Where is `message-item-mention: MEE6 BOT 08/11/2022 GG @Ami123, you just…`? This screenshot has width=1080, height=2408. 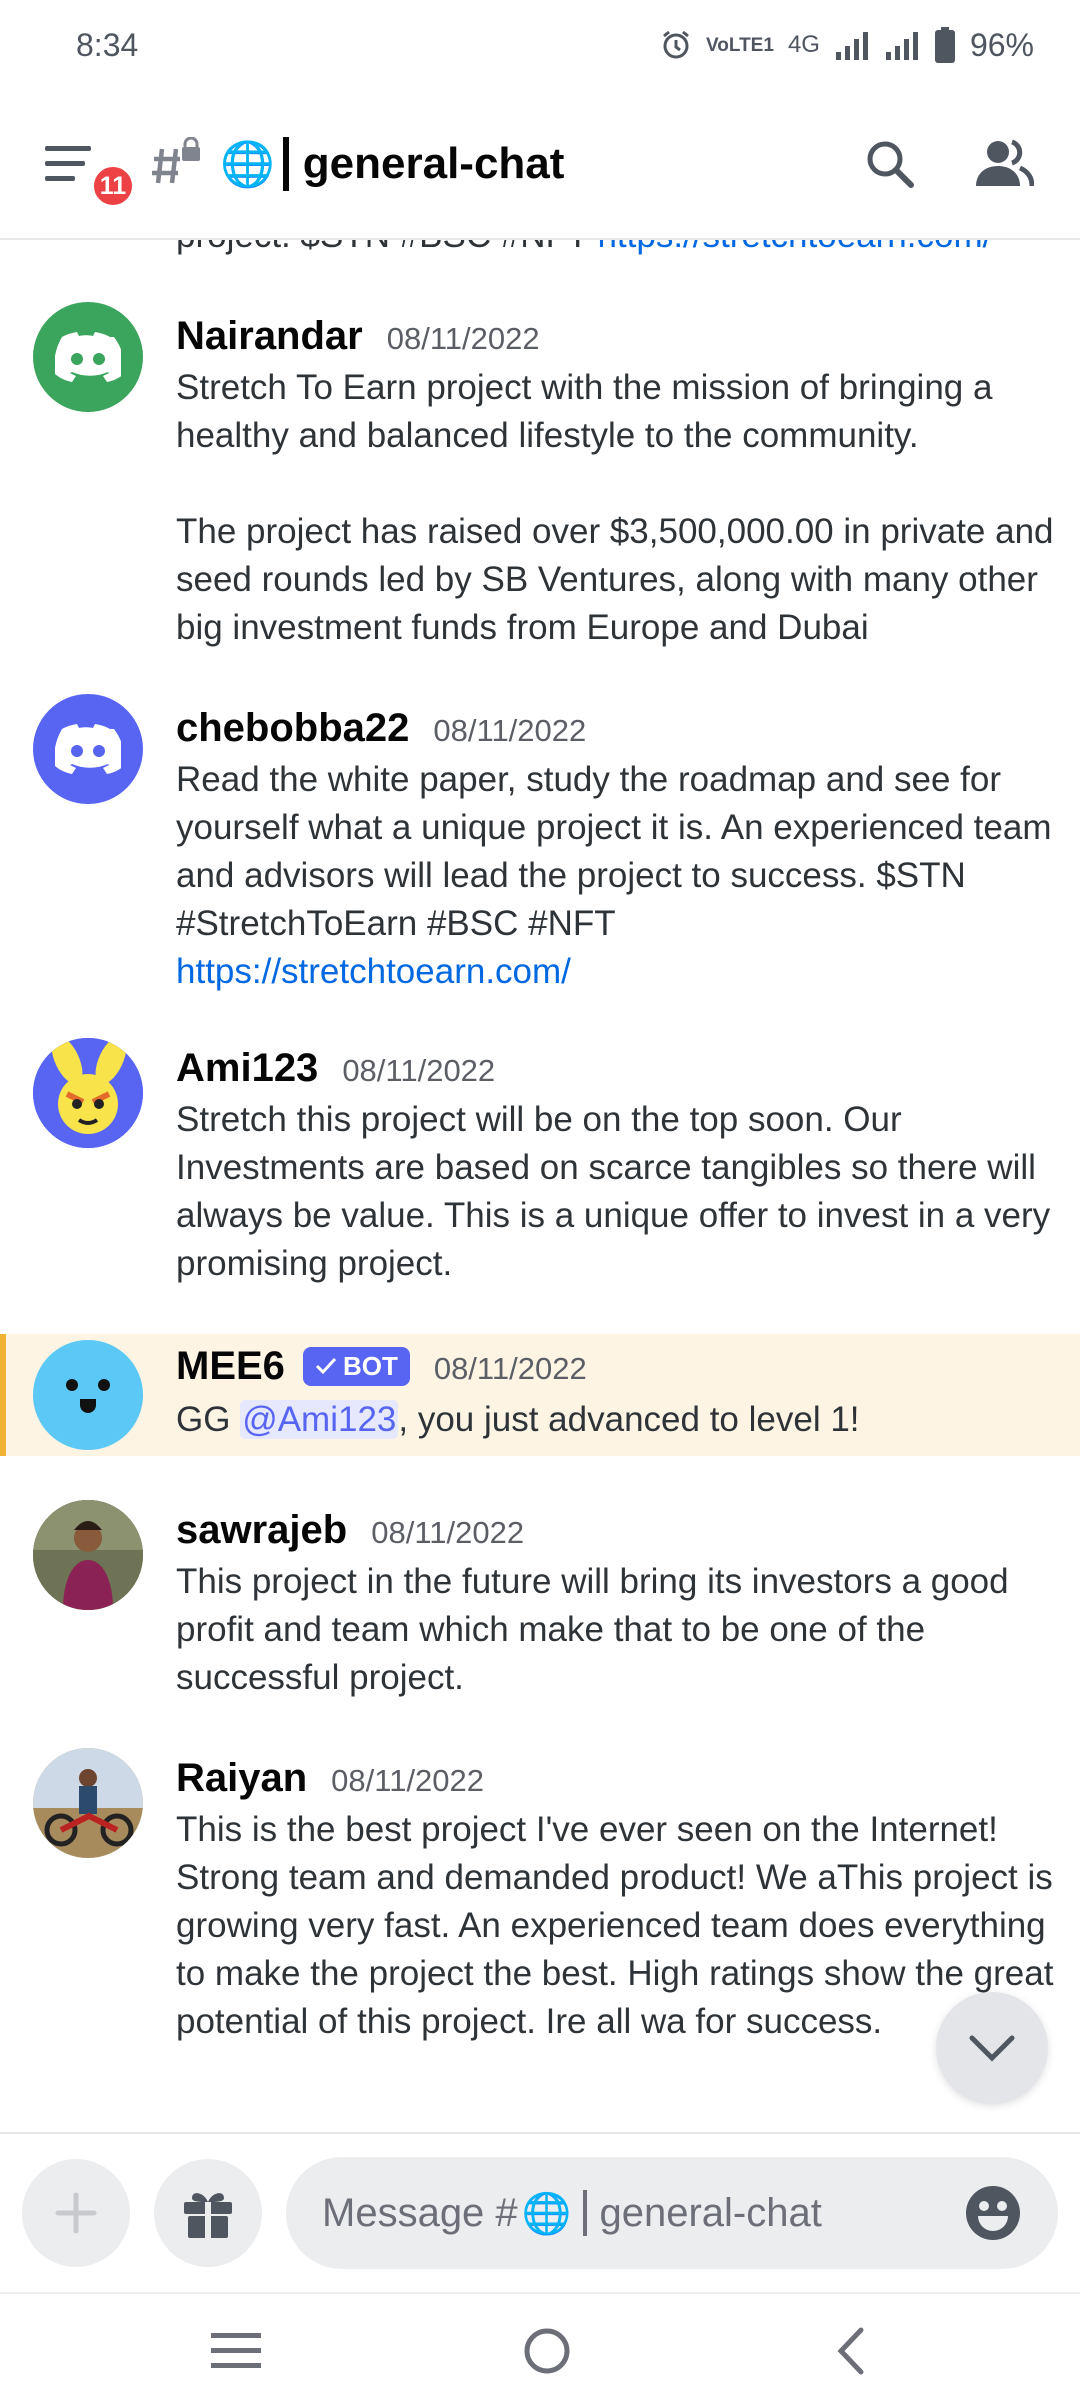
message-item-mention: MEE6 BOT 08/11/2022 GG @Ami123, you just… is located at coordinates (540, 1395).